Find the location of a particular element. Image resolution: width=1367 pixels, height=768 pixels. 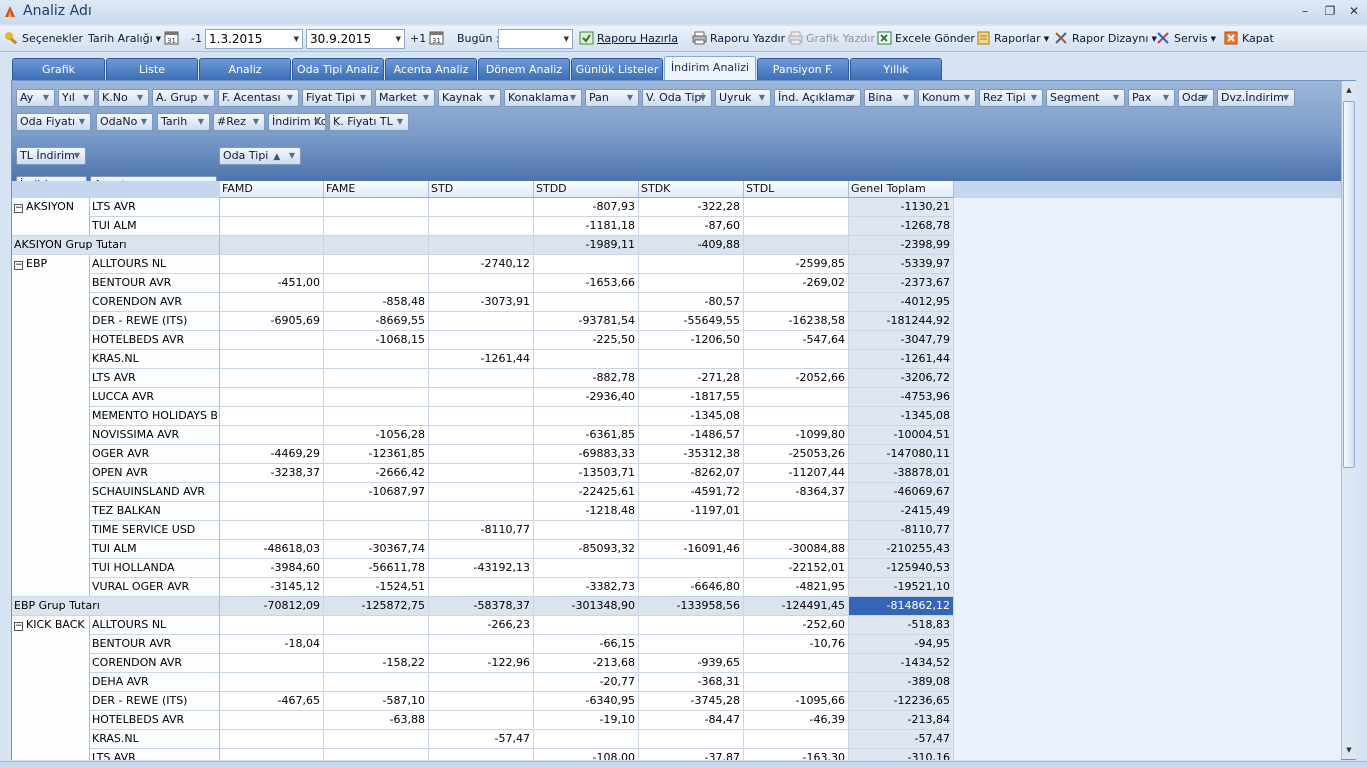

value-cell: -1989,11 is located at coordinates (586, 245).